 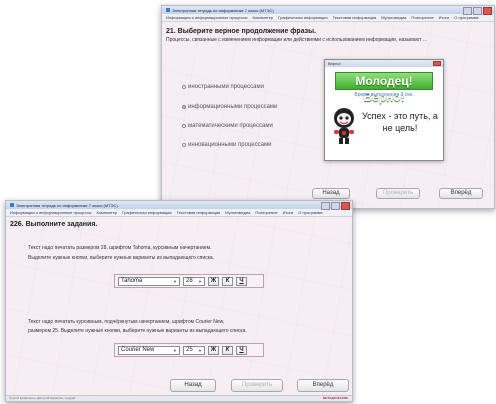 I want to click on popup-close-button, so click(x=437, y=63).